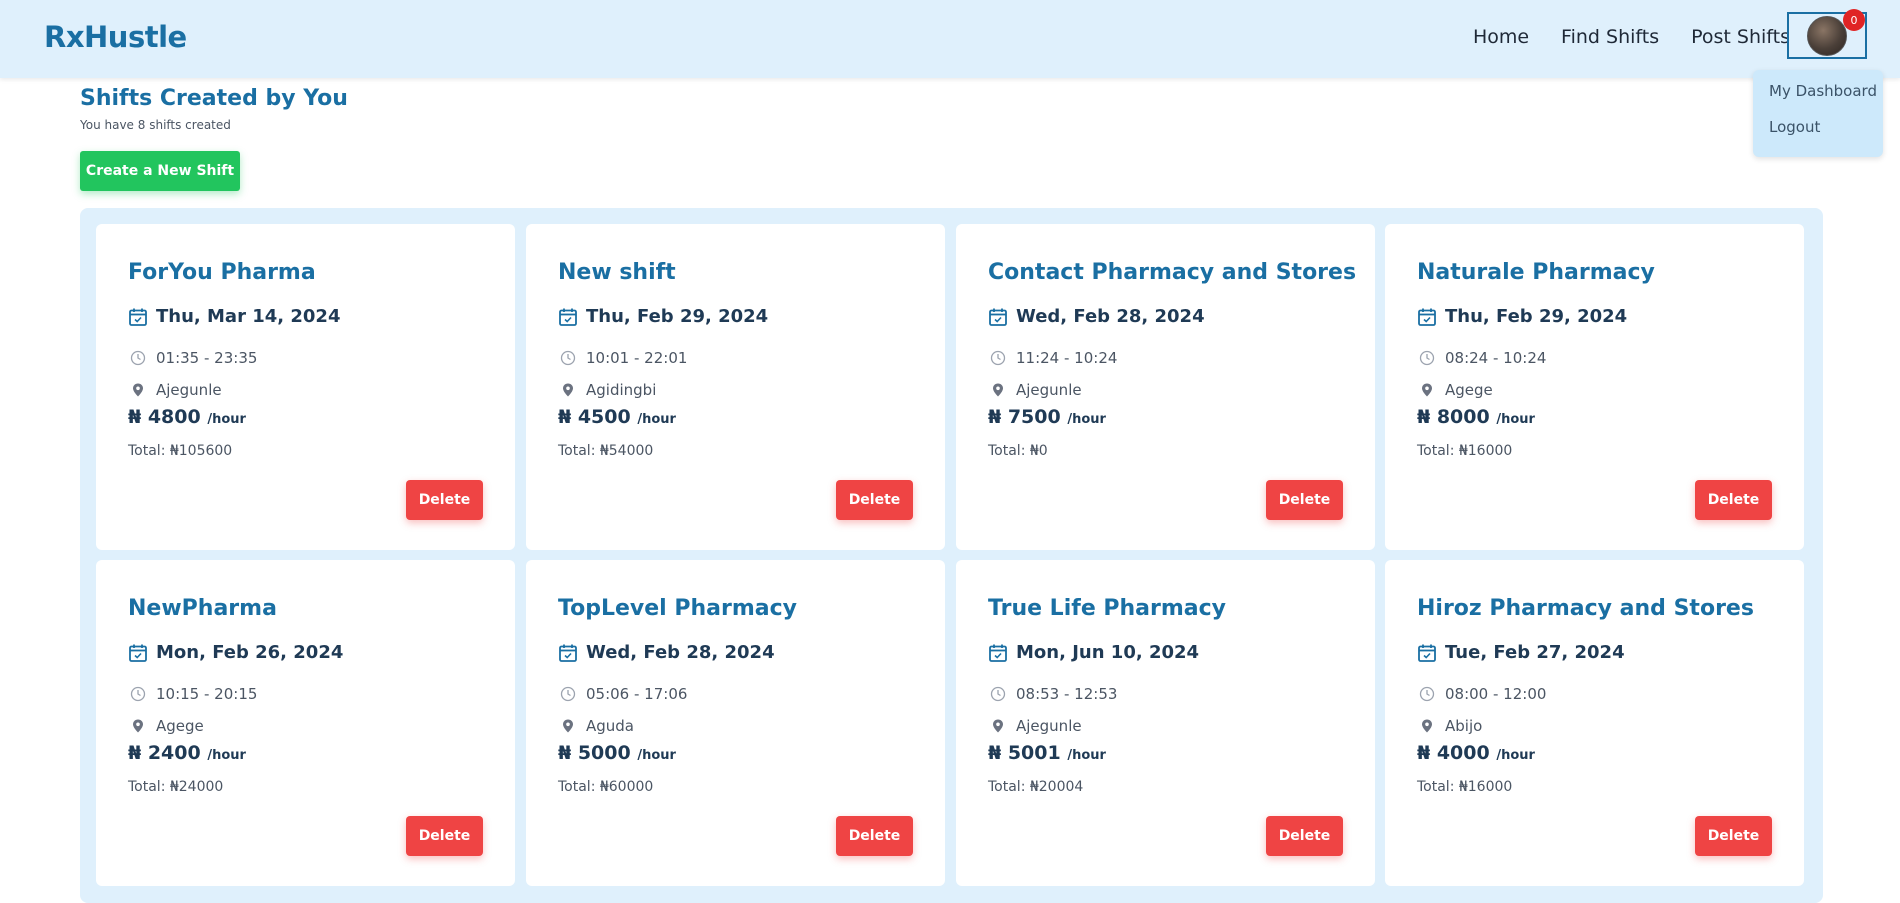 The image size is (1900, 903). What do you see at coordinates (1465, 451) in the screenshot?
I see `shift-total: Total: ₦16000` at bounding box center [1465, 451].